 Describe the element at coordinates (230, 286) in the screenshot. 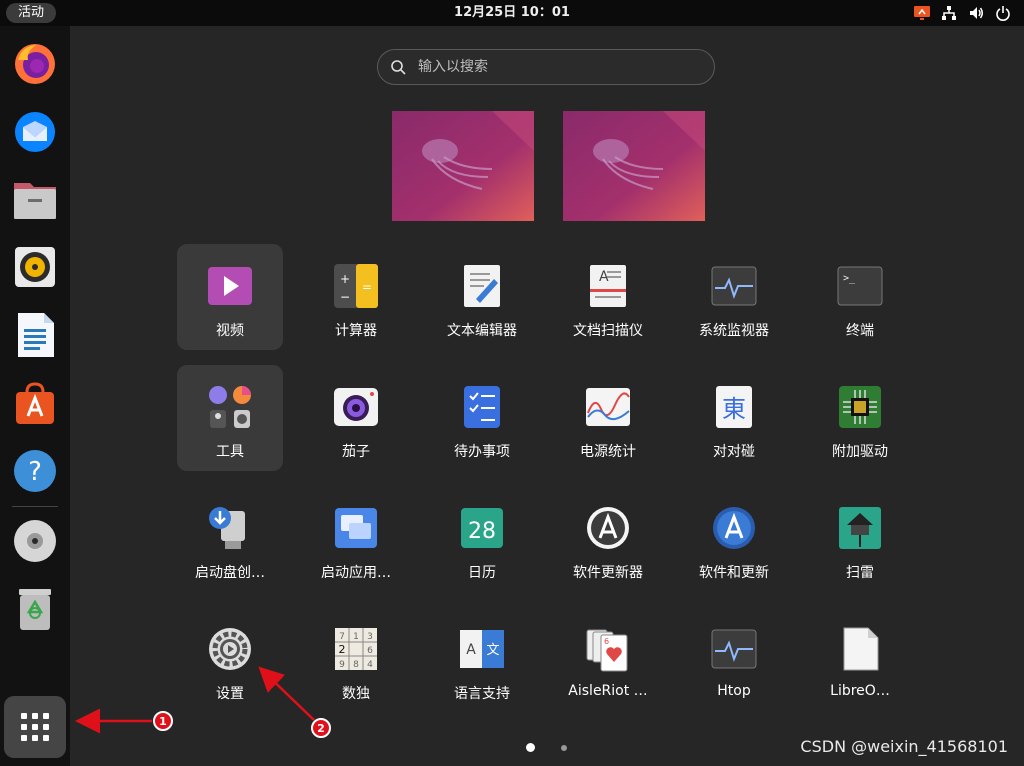

I see `videos-icon` at that location.